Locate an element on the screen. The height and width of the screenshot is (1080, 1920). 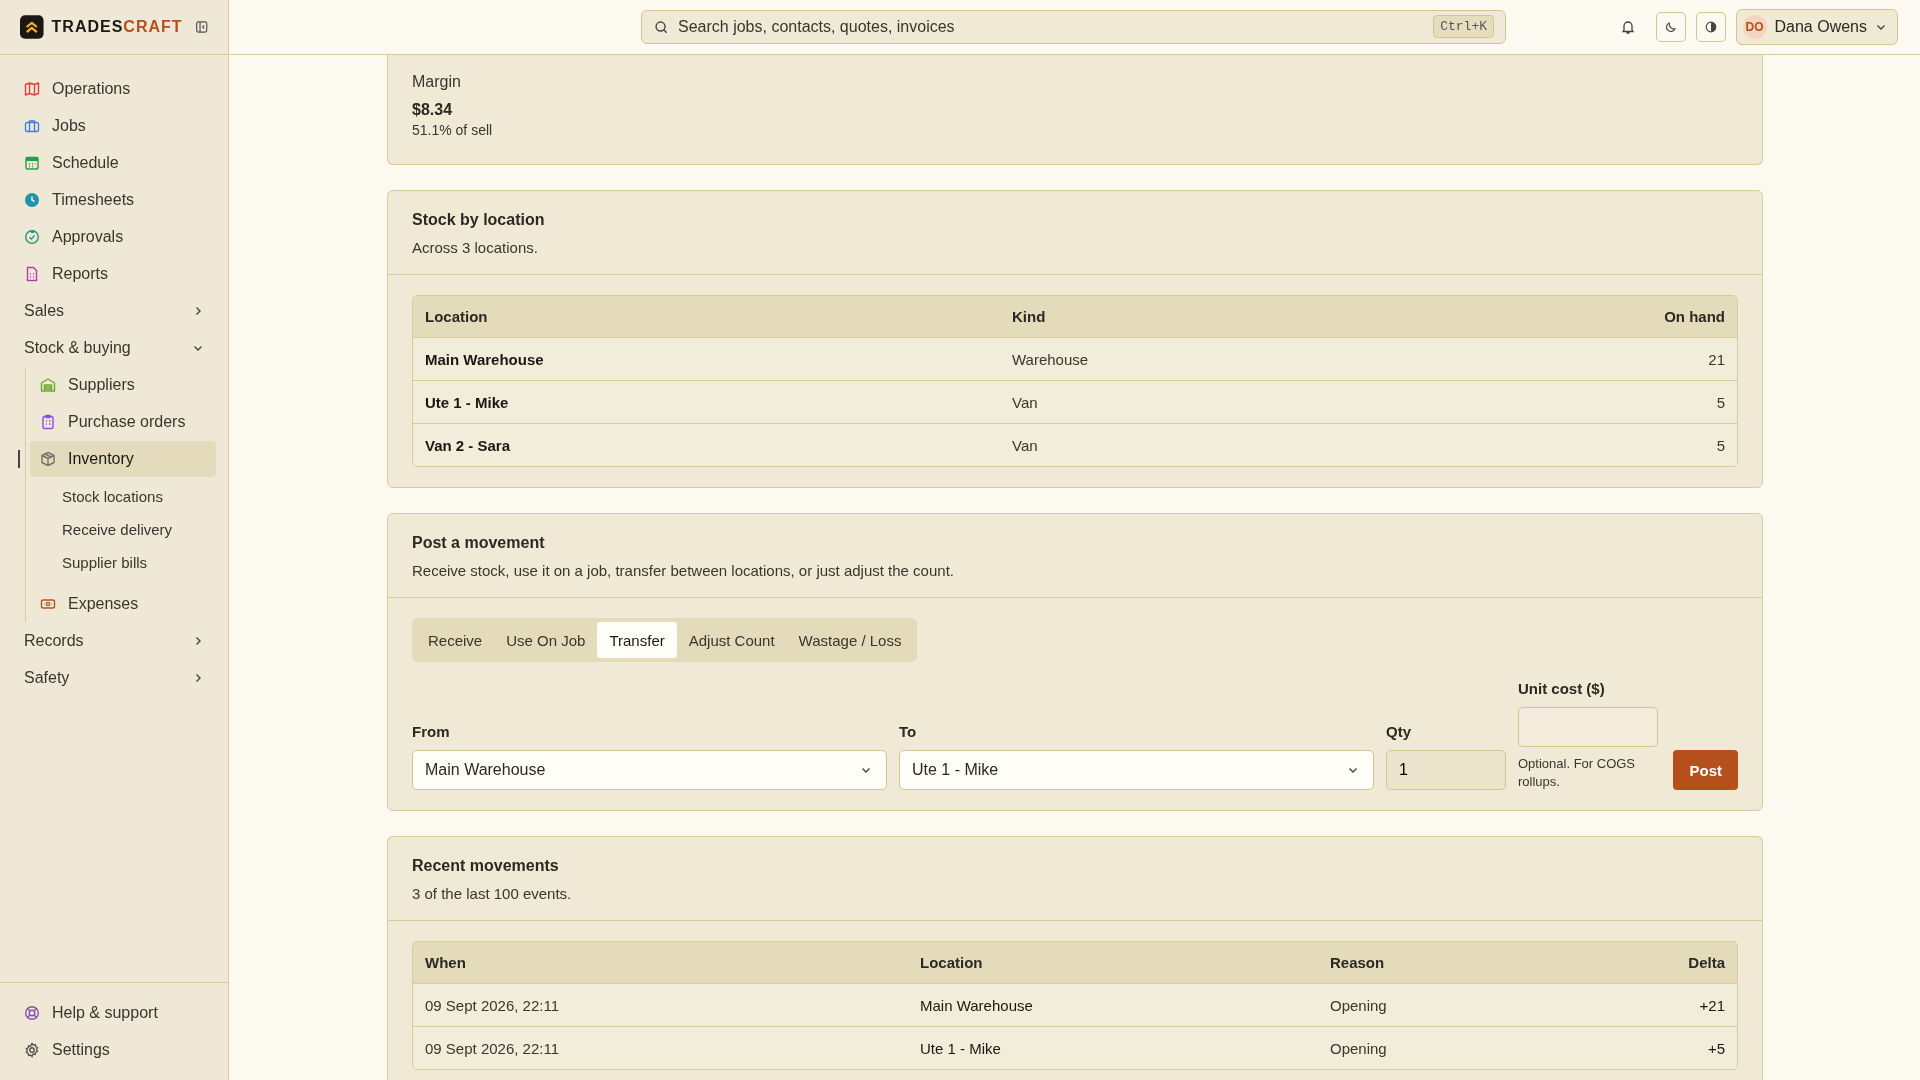
sidebar-item: Approvals is located at coordinates (114, 237).